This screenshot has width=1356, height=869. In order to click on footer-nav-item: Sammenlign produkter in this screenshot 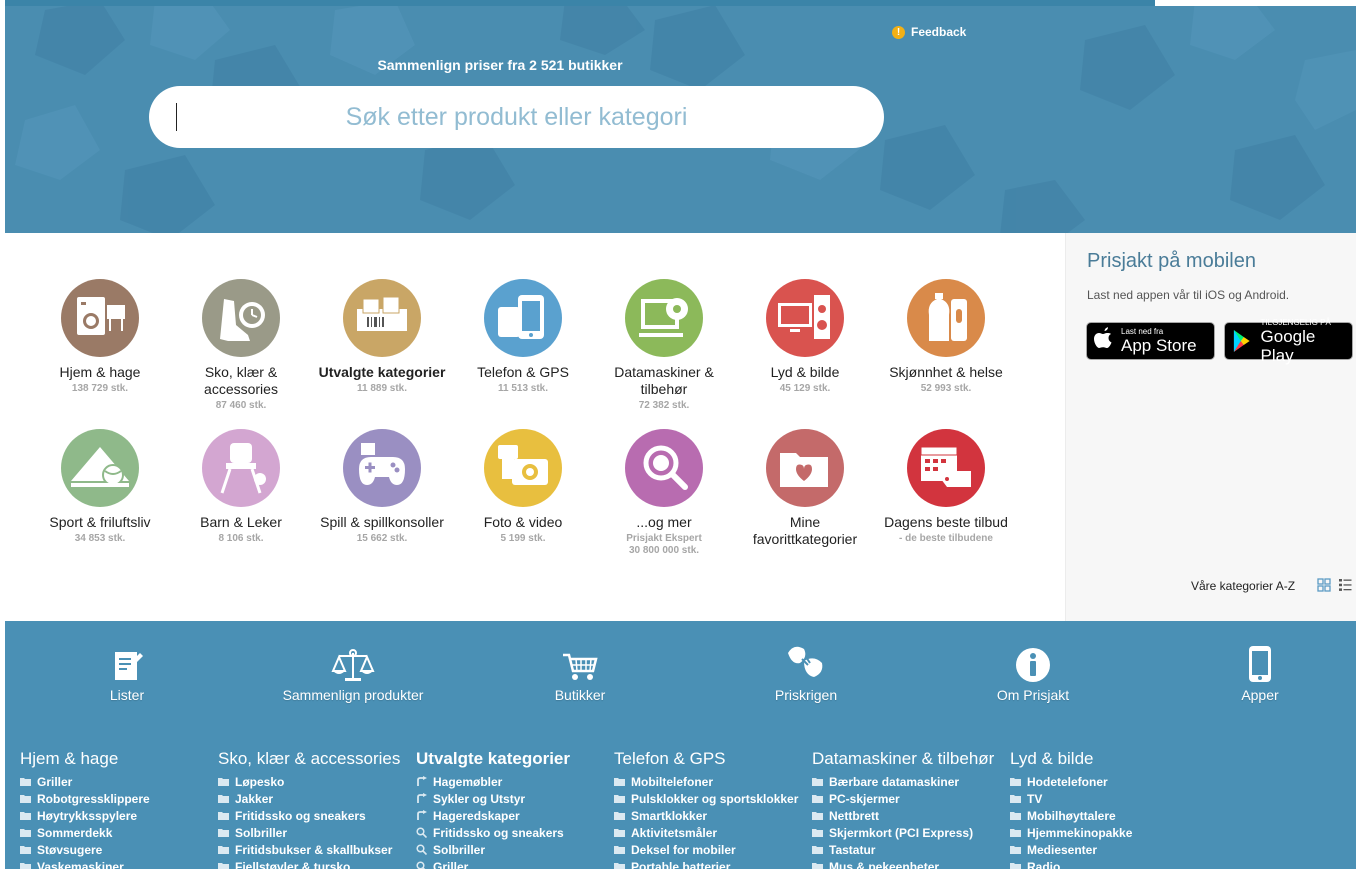, I will do `click(353, 673)`.